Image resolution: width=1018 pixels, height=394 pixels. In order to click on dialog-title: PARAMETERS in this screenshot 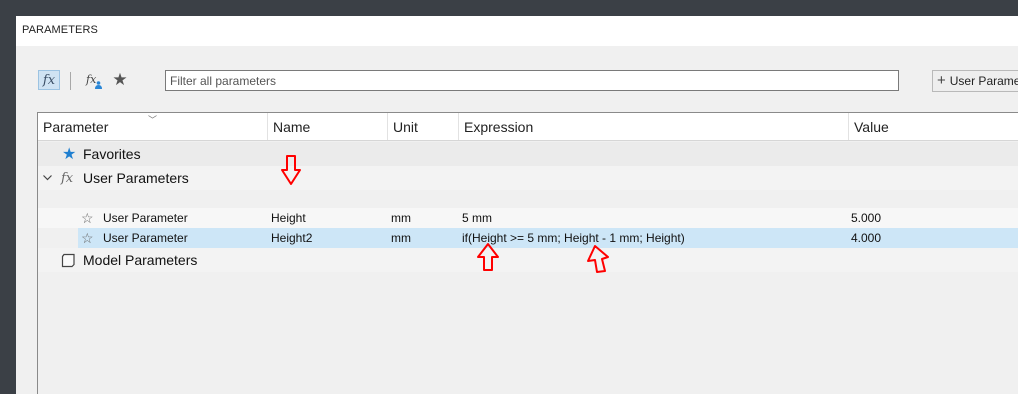, I will do `click(60, 30)`.